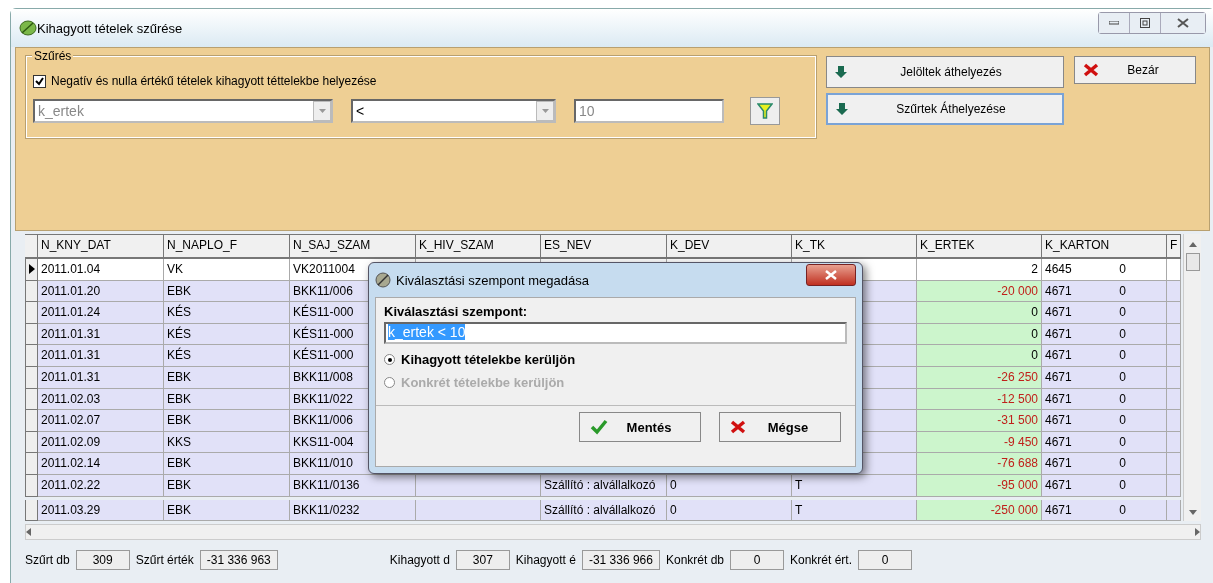  Describe the element at coordinates (1192, 513) in the screenshot. I see `scroll-down-icon` at that location.